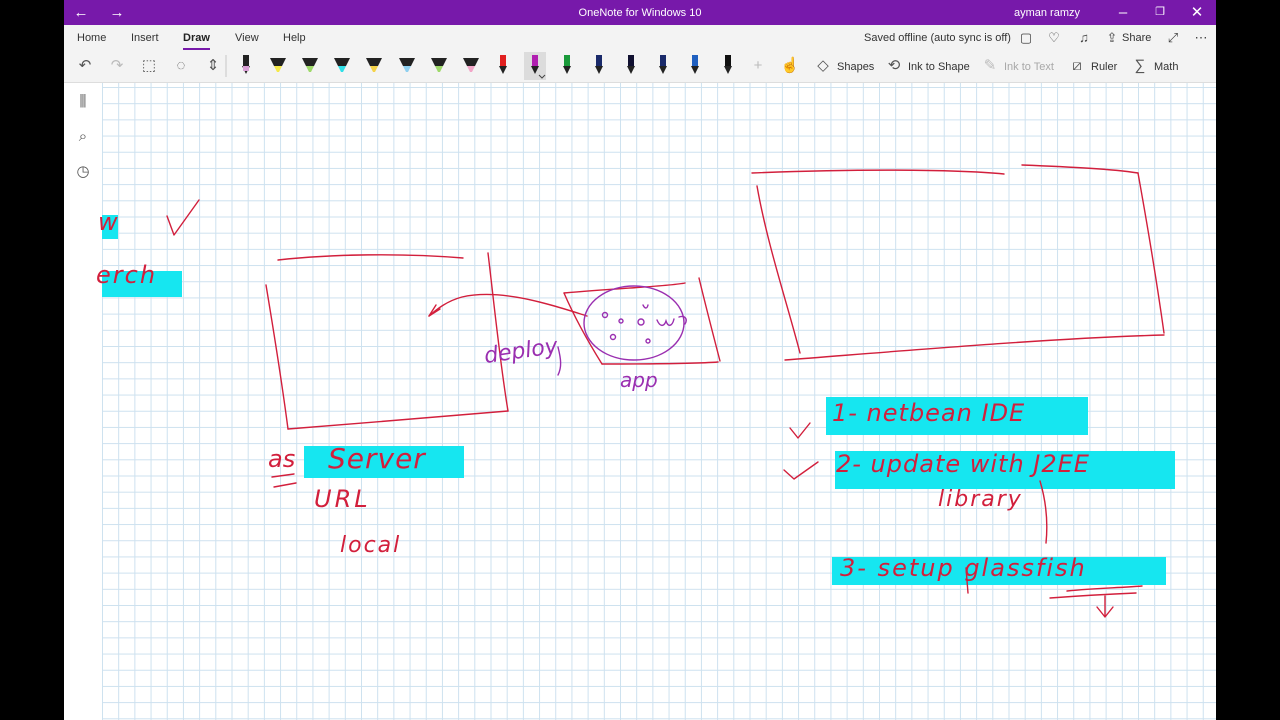 This screenshot has height=720, width=1280. Describe the element at coordinates (639, 380) in the screenshot. I see `note-app: app` at that location.